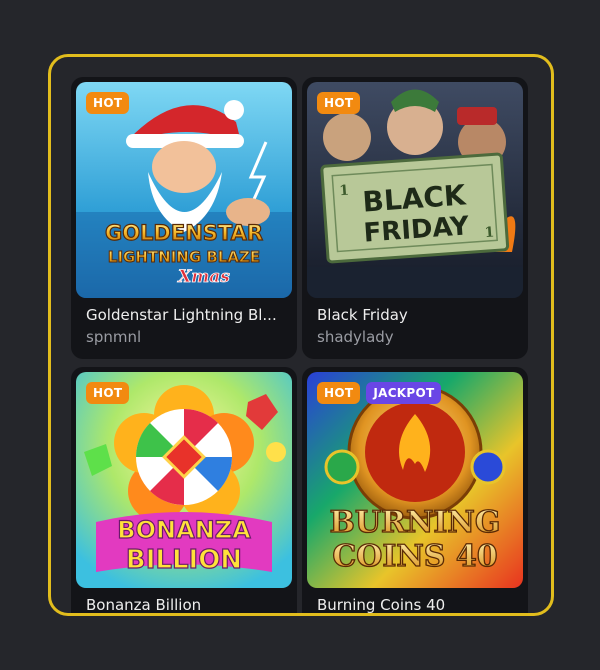 This screenshot has height=670, width=600. I want to click on art-title-bonanza: BONANZA, so click(184, 530).